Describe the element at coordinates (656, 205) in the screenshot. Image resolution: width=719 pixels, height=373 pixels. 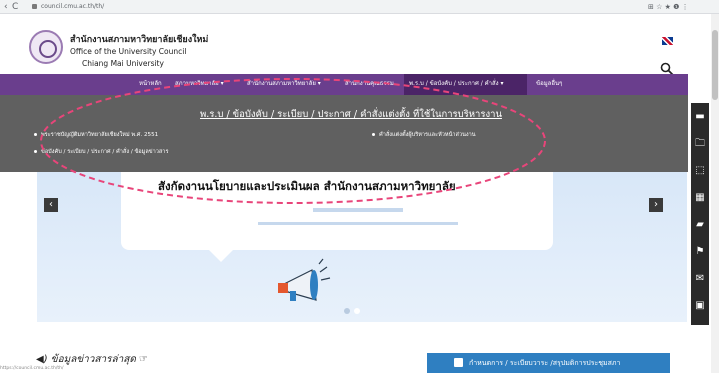
I see `carousel-next-button: ›` at that location.